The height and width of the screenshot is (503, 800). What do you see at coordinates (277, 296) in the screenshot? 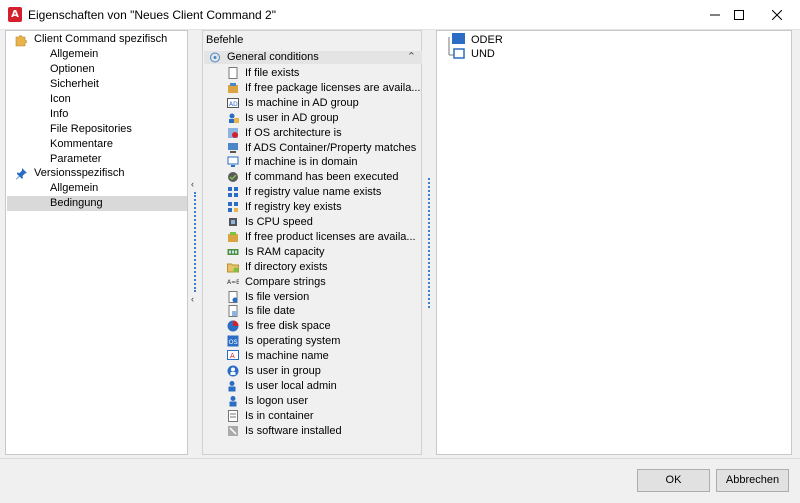
I see `command-label: Is file version` at bounding box center [277, 296].